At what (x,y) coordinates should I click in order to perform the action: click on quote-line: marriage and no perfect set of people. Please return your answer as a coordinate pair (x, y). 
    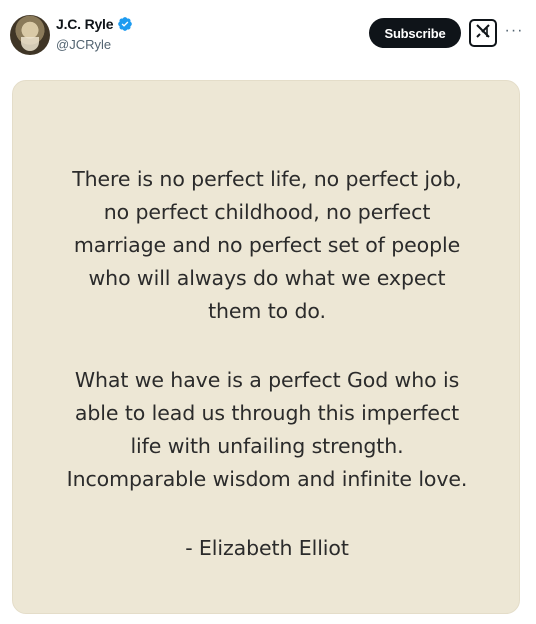
    Looking at the image, I should click on (267, 245).